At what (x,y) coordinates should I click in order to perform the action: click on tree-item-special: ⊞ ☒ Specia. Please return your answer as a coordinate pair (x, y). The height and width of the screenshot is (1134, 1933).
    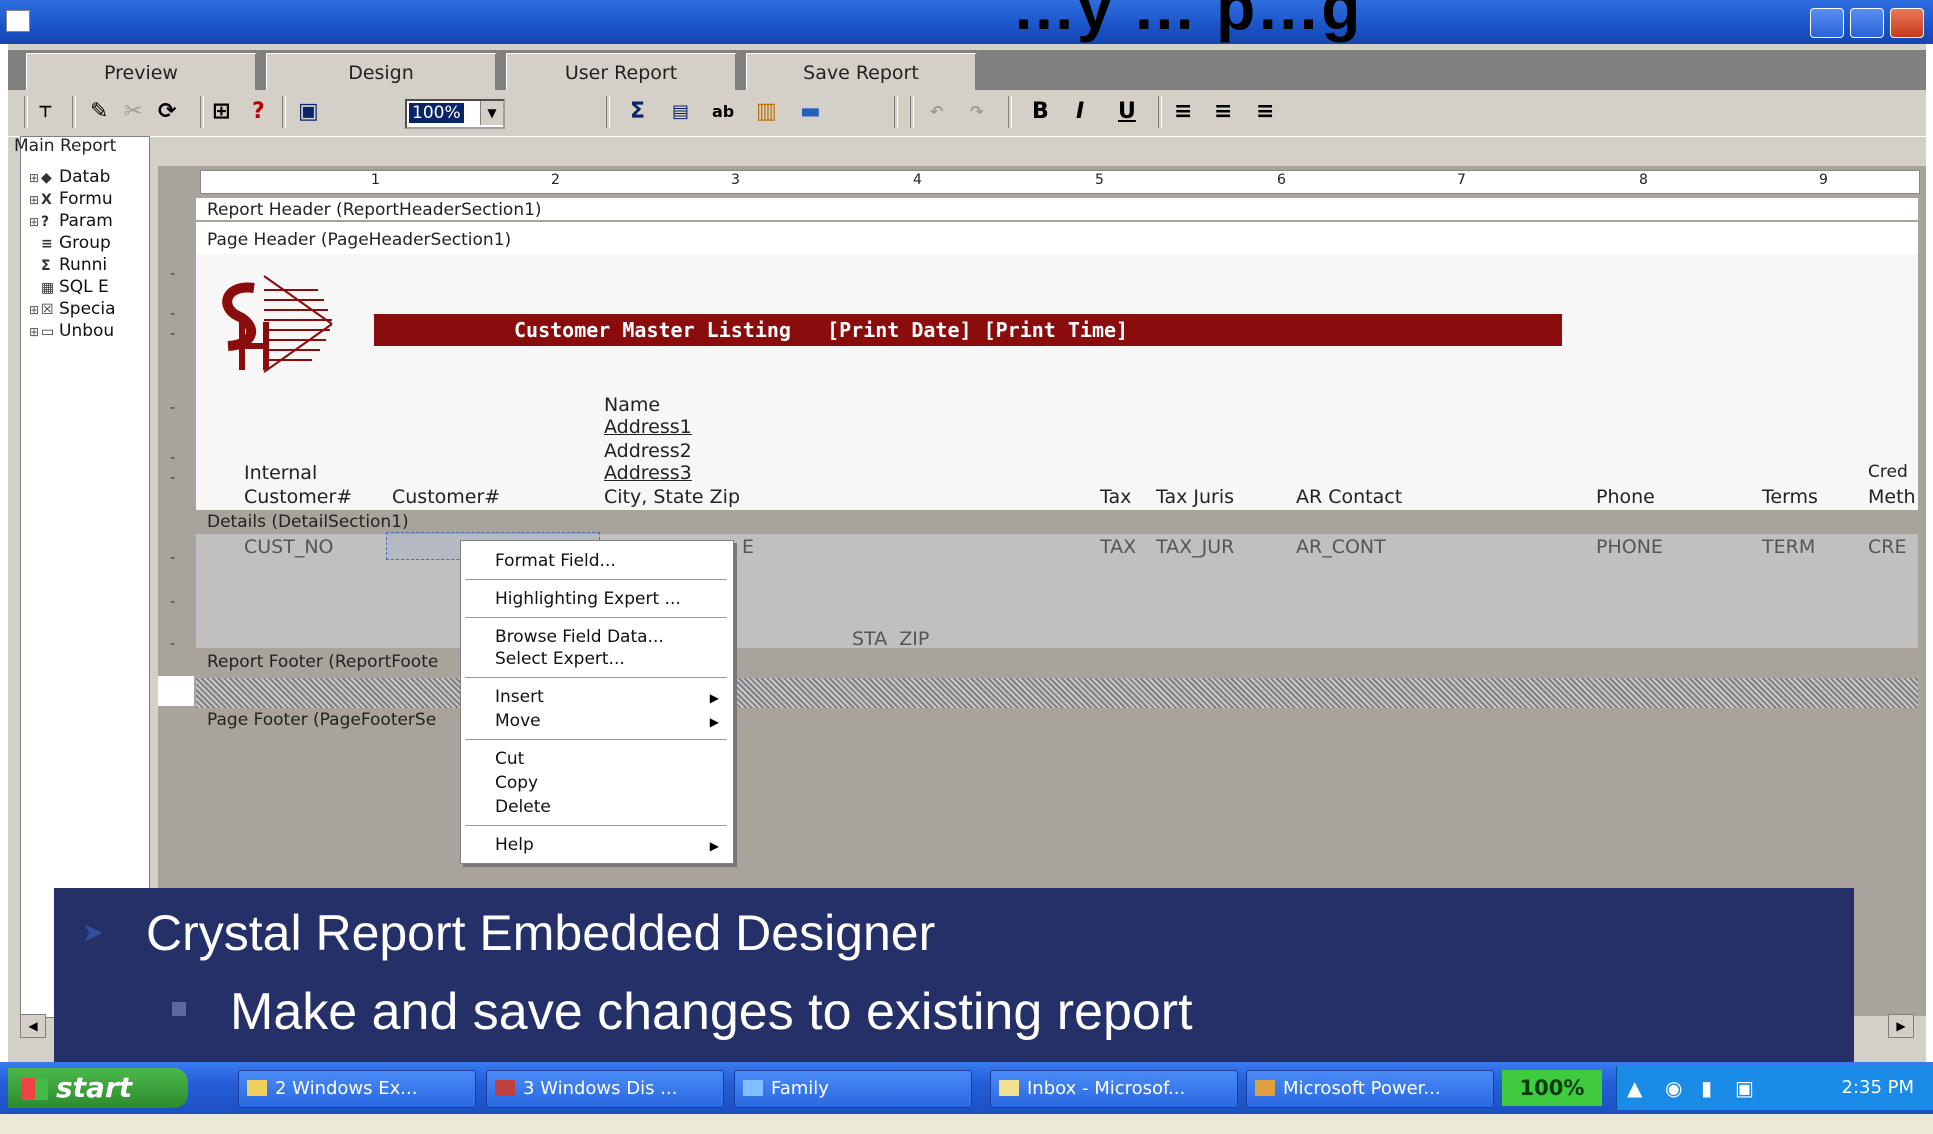
    Looking at the image, I should click on (72, 309).